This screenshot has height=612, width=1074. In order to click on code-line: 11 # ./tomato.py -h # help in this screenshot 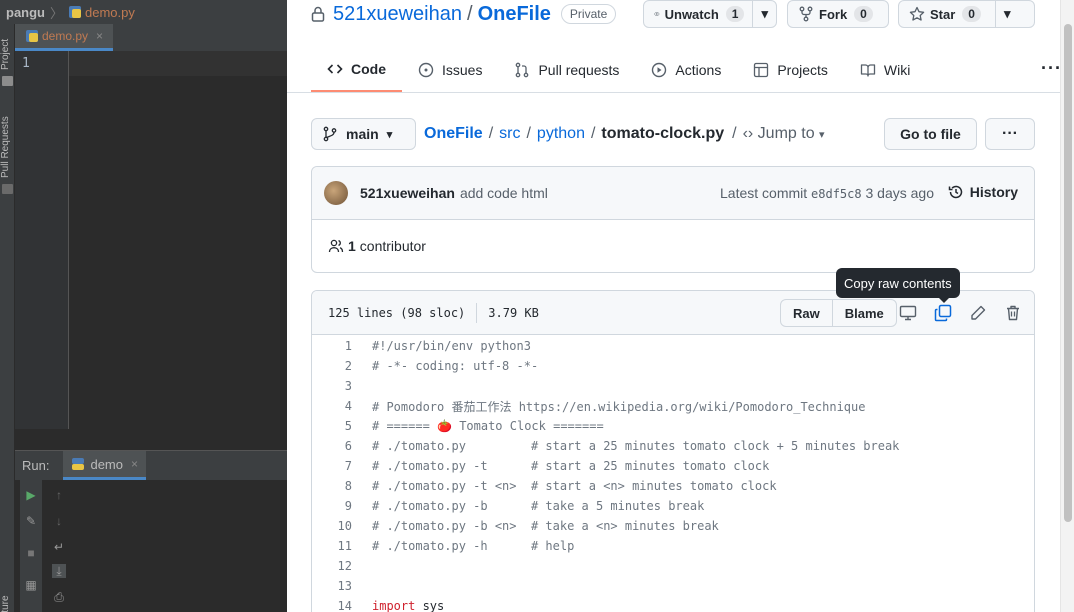, I will do `click(673, 546)`.